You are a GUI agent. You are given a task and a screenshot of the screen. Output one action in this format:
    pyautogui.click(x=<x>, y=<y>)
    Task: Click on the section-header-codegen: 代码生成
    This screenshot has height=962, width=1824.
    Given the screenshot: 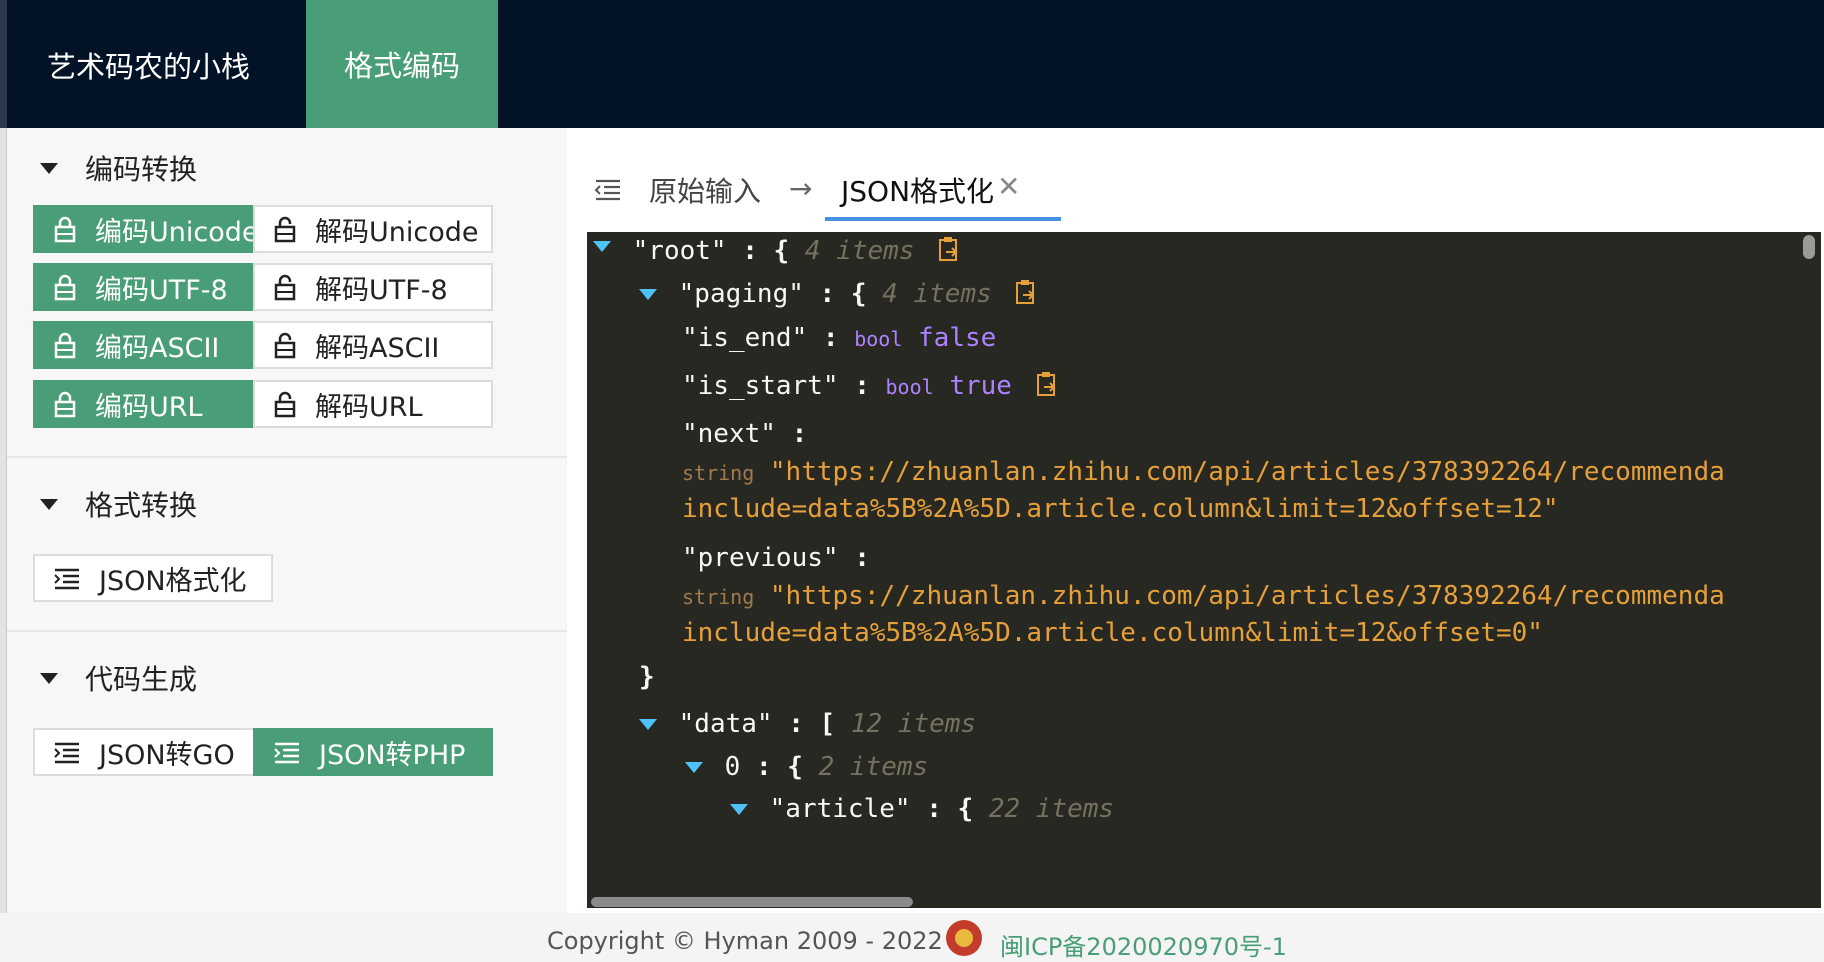 What is the action you would take?
    pyautogui.click(x=118, y=678)
    